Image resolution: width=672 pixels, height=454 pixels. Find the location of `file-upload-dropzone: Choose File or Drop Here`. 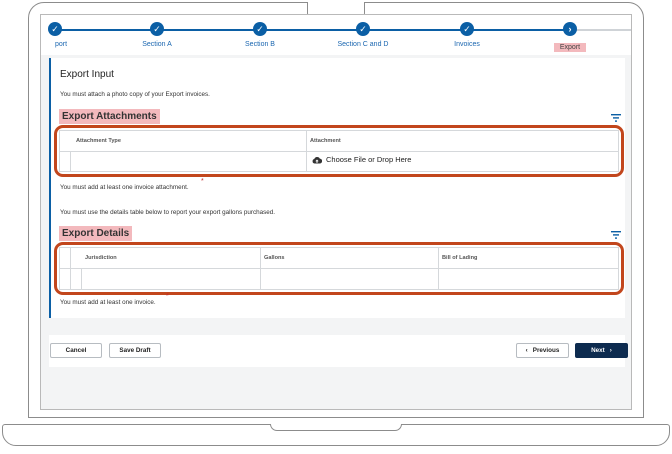

file-upload-dropzone: Choose File or Drop Here is located at coordinates (361, 159).